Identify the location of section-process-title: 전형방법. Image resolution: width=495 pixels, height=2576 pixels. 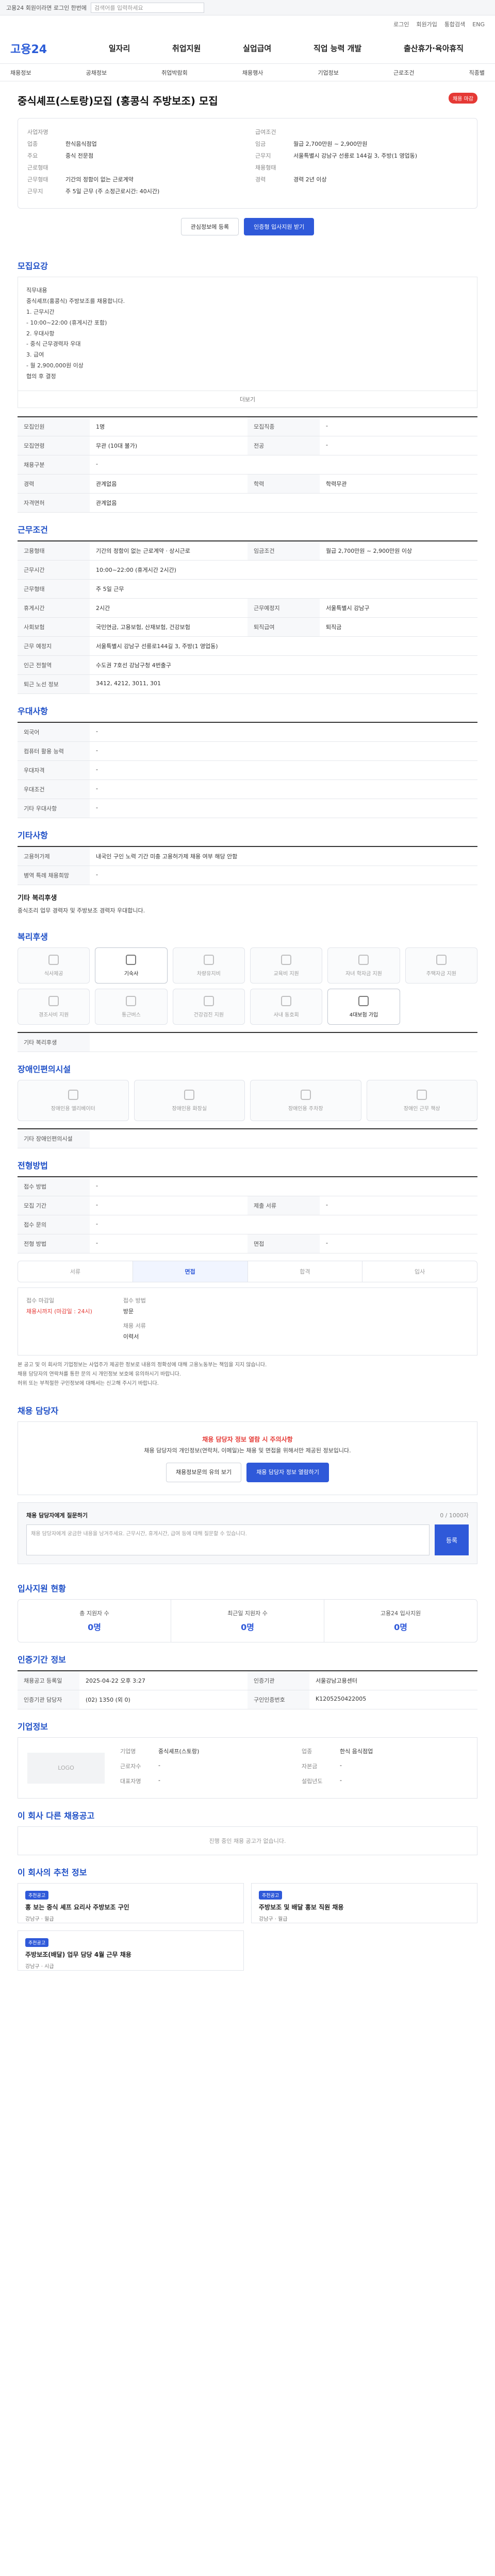
(33, 1166).